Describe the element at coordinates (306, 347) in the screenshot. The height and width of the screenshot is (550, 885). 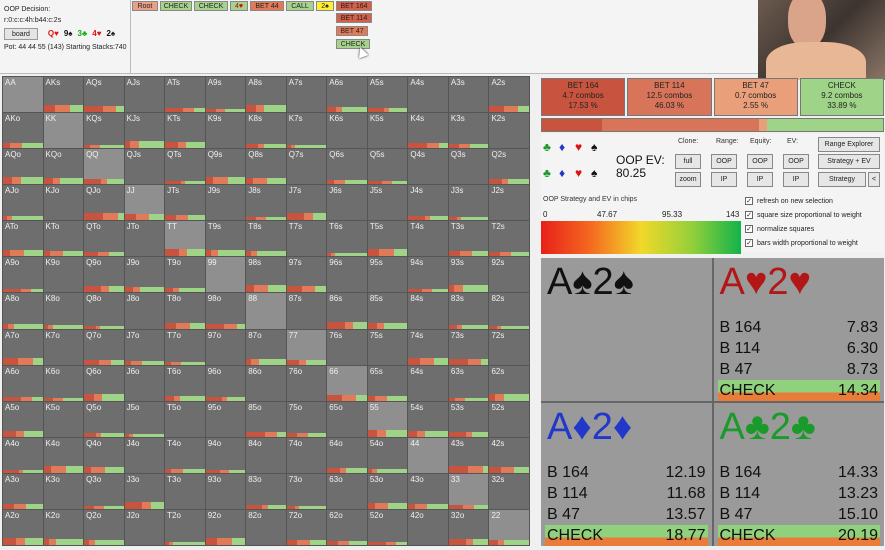
I see `hand-cell: 77` at that location.